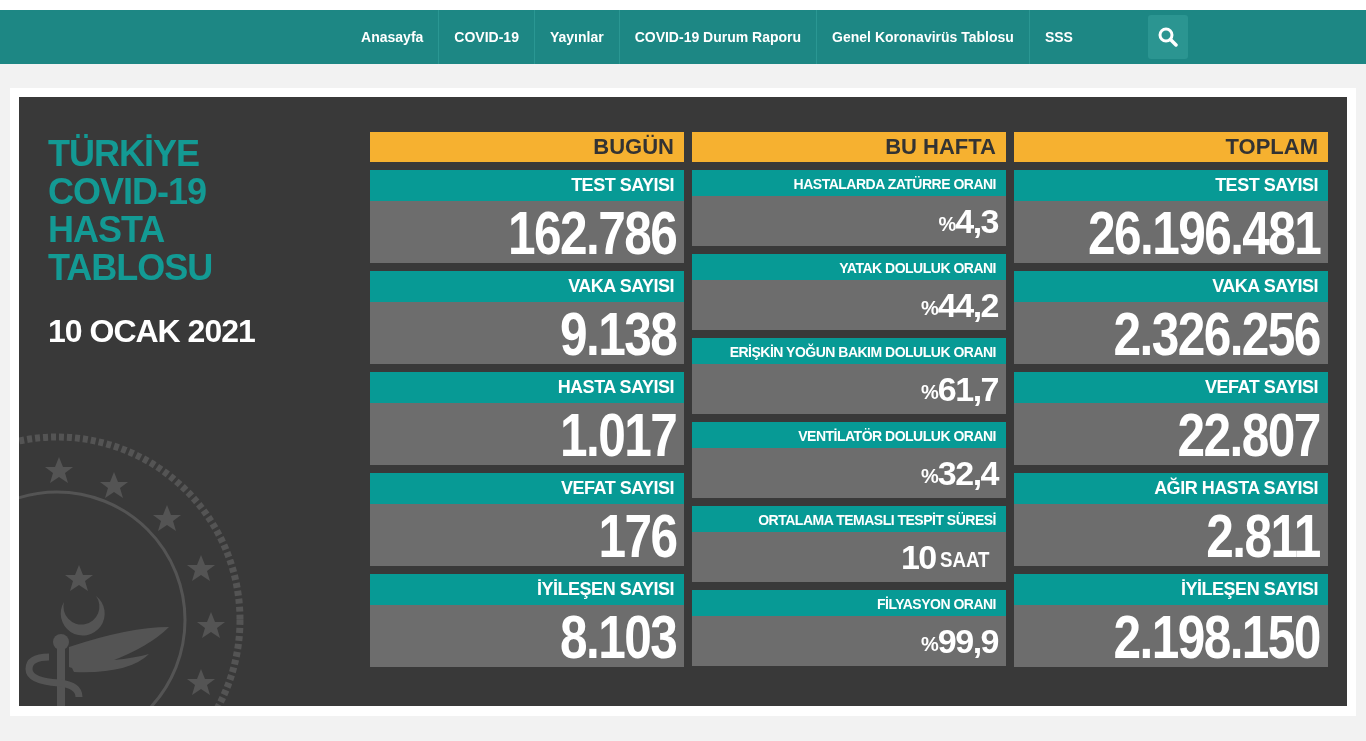  What do you see at coordinates (849, 435) in the screenshot?
I see `stat-label: VENTİLATÖR DOLULUK ORANI` at bounding box center [849, 435].